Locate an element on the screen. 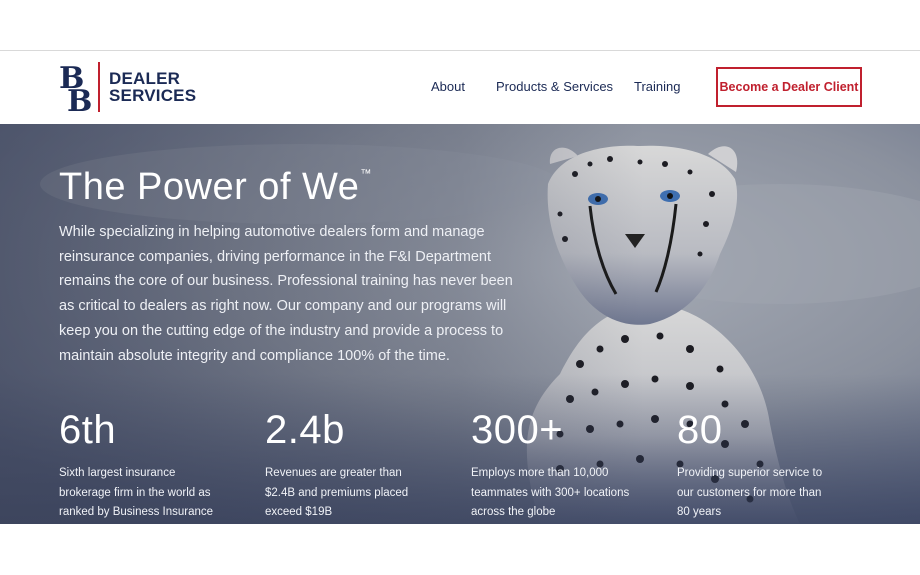 The height and width of the screenshot is (575, 920). nav-about: About is located at coordinates (448, 86).